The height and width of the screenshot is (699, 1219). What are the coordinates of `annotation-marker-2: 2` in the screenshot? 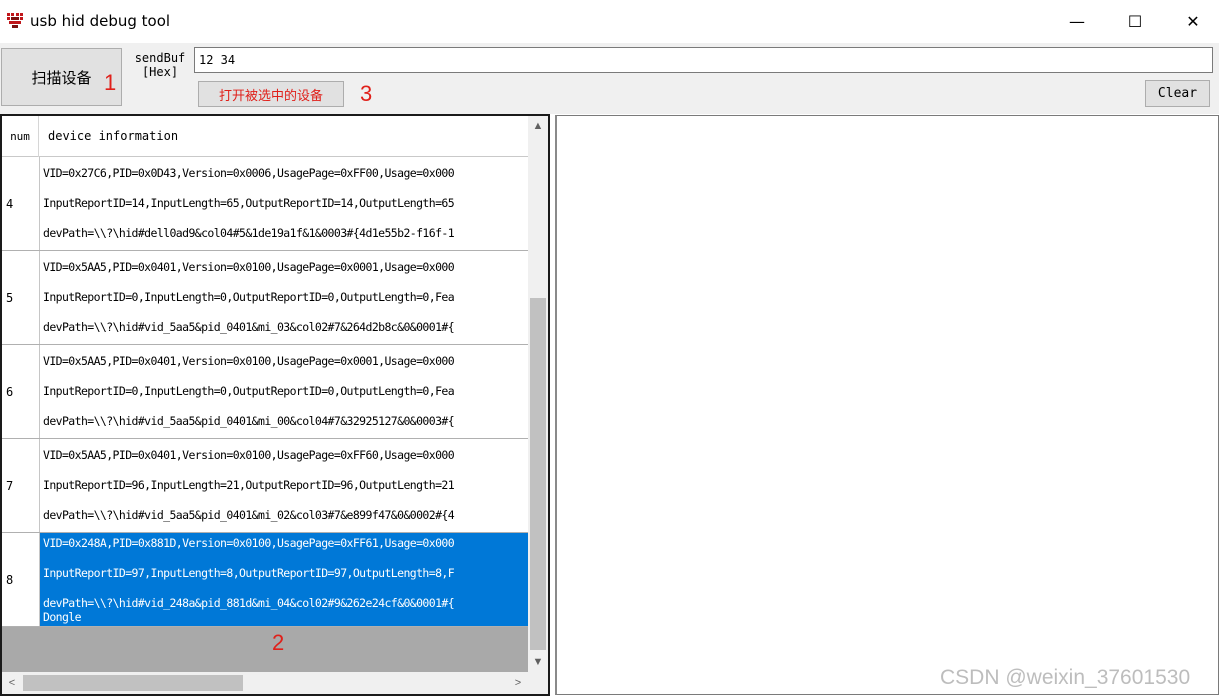 It's located at (278, 642).